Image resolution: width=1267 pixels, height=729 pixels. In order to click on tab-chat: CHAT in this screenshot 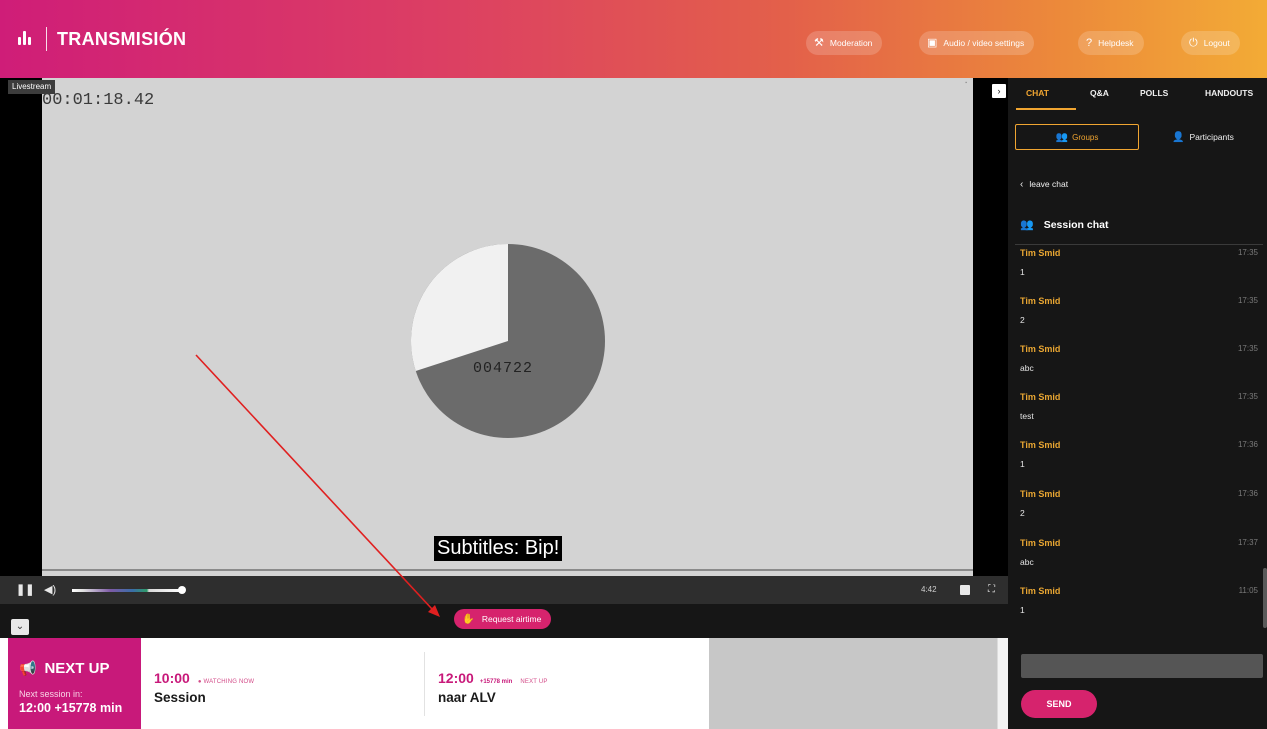, I will do `click(1037, 93)`.